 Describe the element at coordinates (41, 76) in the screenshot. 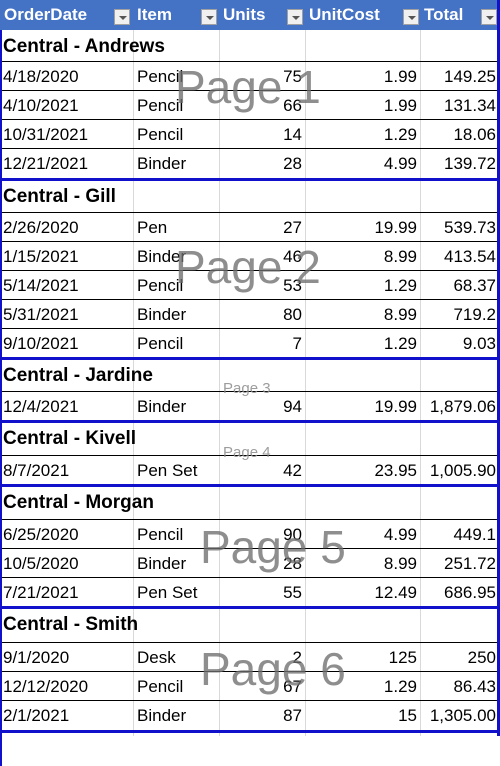

I see `cell-orderdate: 4/18/2020` at that location.